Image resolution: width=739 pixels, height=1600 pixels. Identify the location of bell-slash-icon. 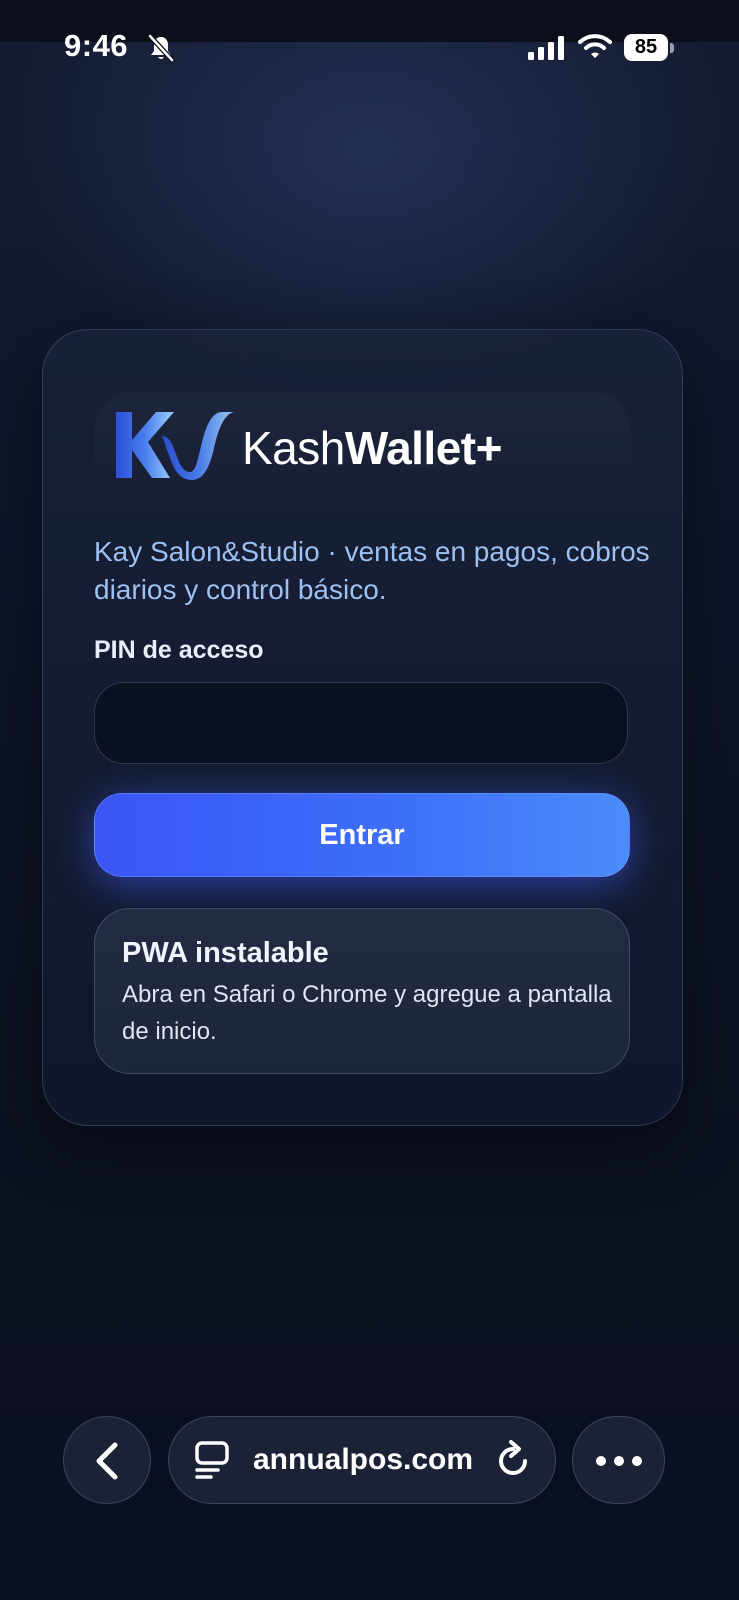
(161, 50).